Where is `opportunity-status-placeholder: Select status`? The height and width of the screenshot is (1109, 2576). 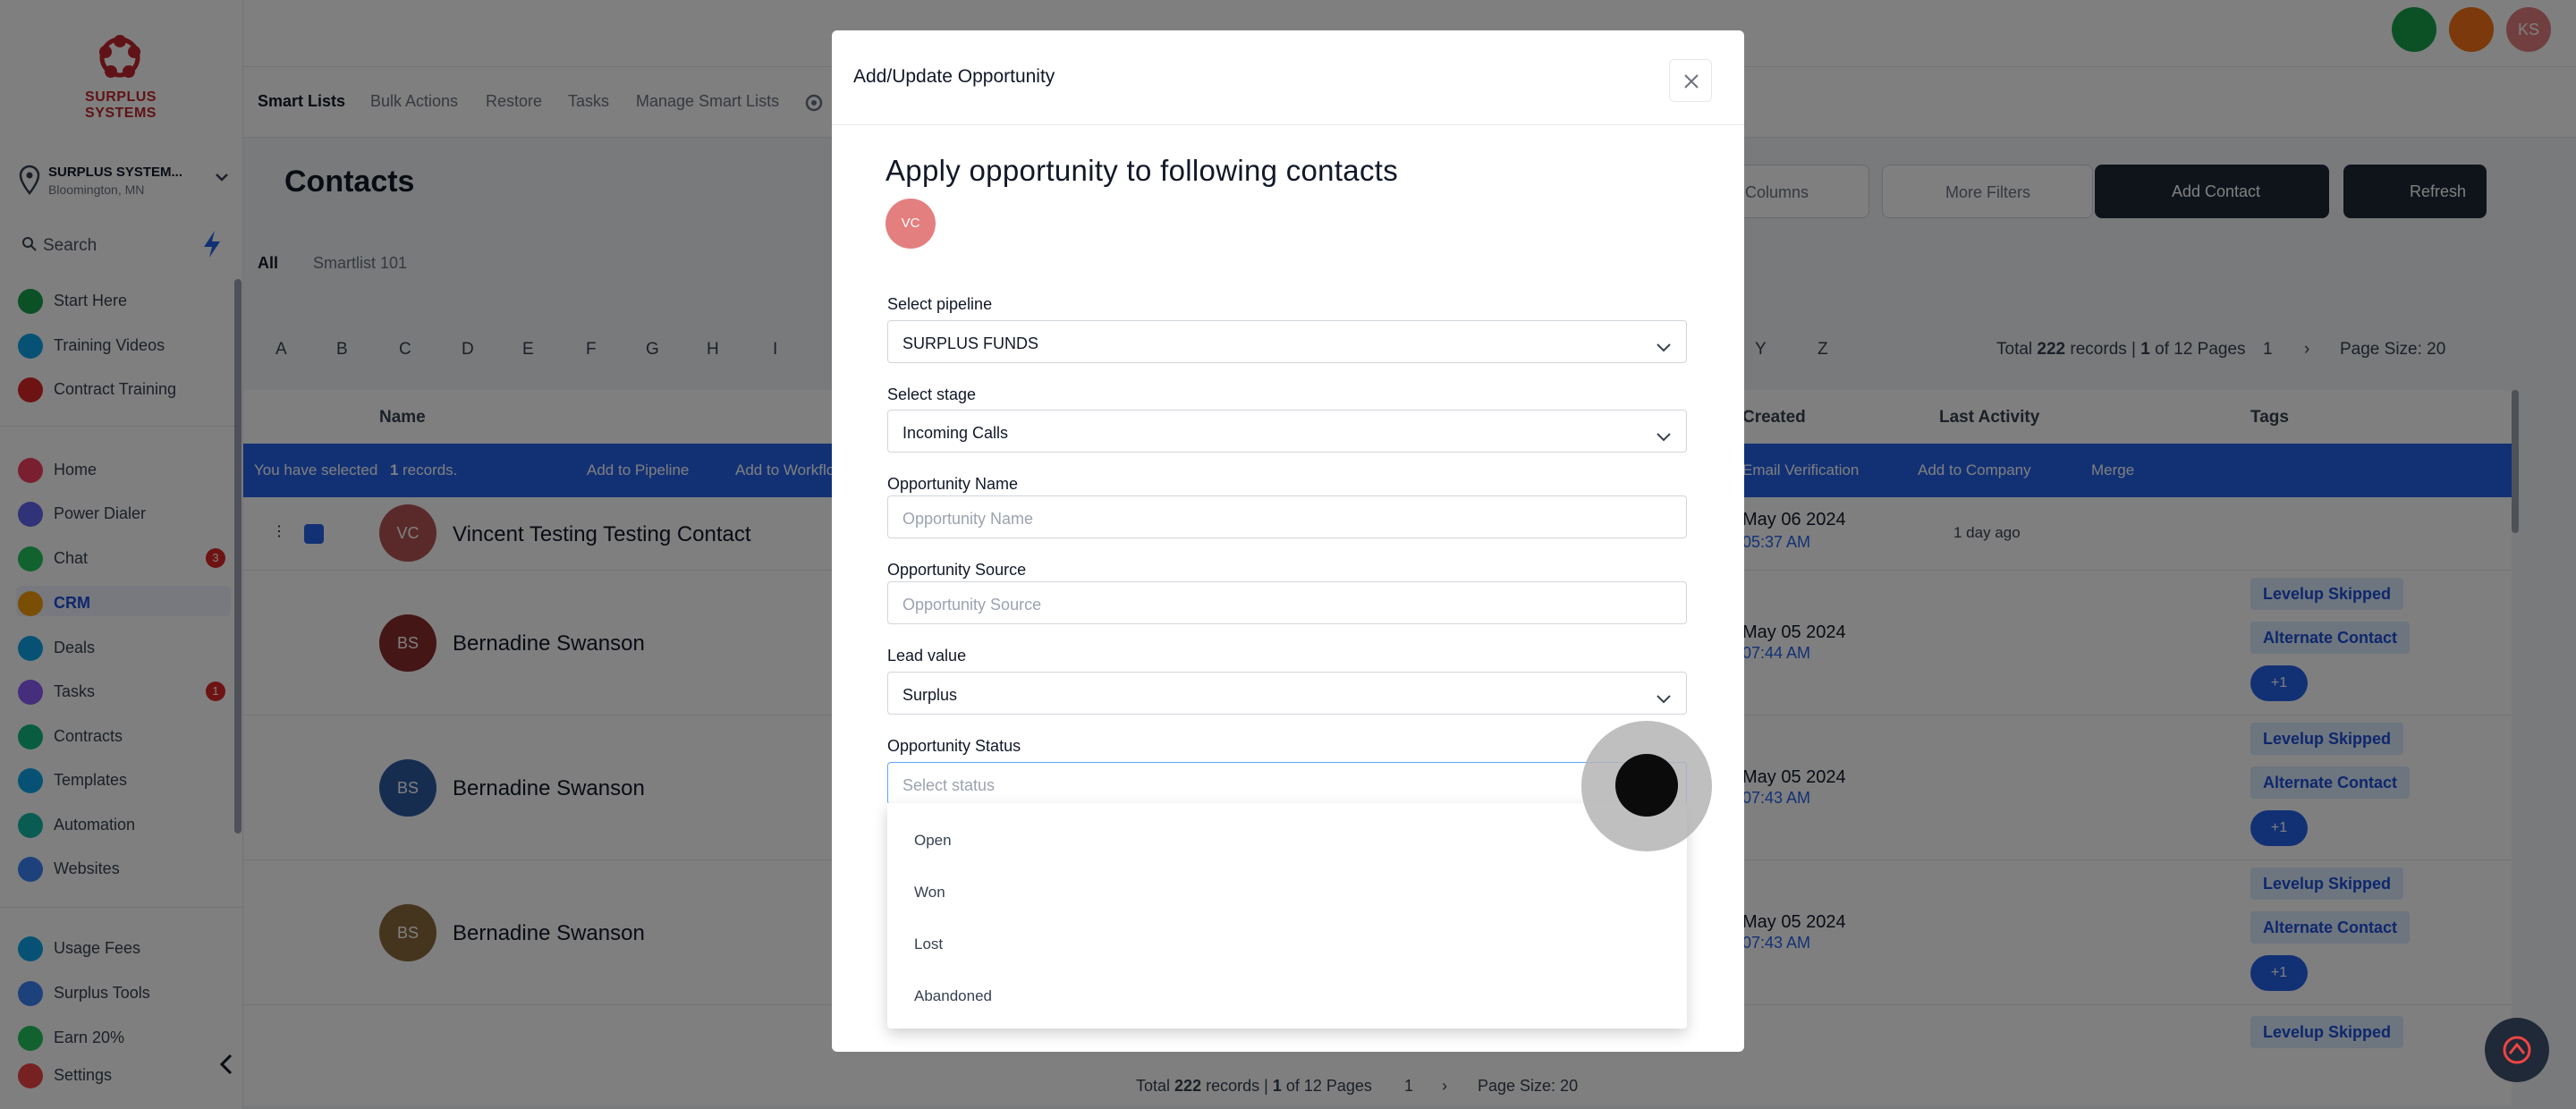 opportunity-status-placeholder: Select status is located at coordinates (949, 785).